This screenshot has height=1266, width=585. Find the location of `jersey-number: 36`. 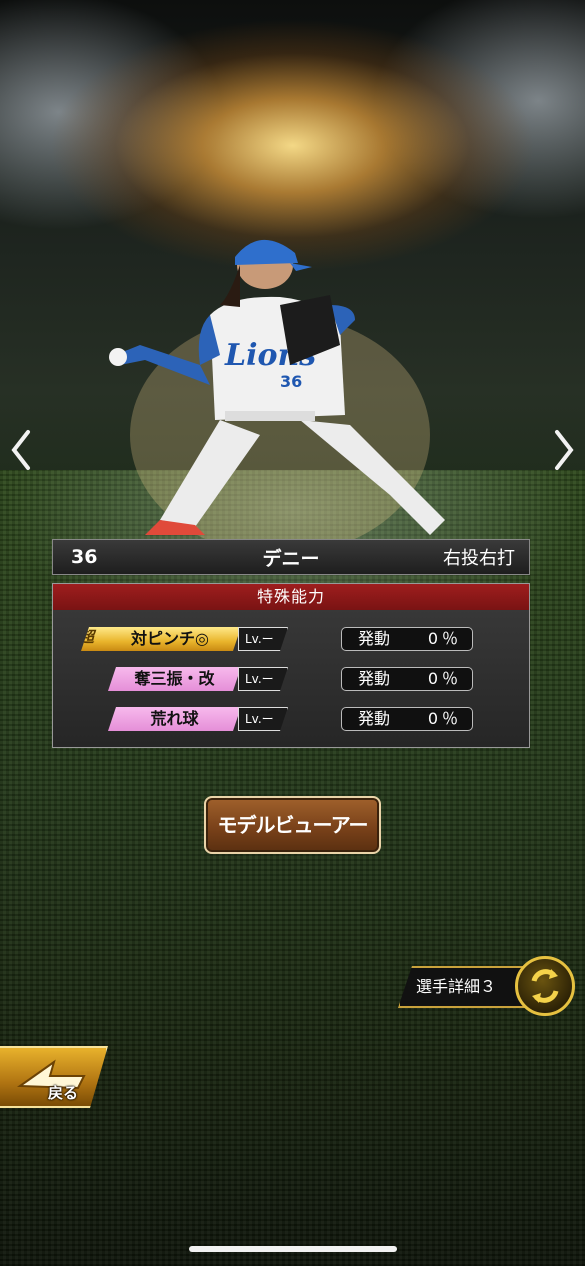

jersey-number: 36 is located at coordinates (291, 381).